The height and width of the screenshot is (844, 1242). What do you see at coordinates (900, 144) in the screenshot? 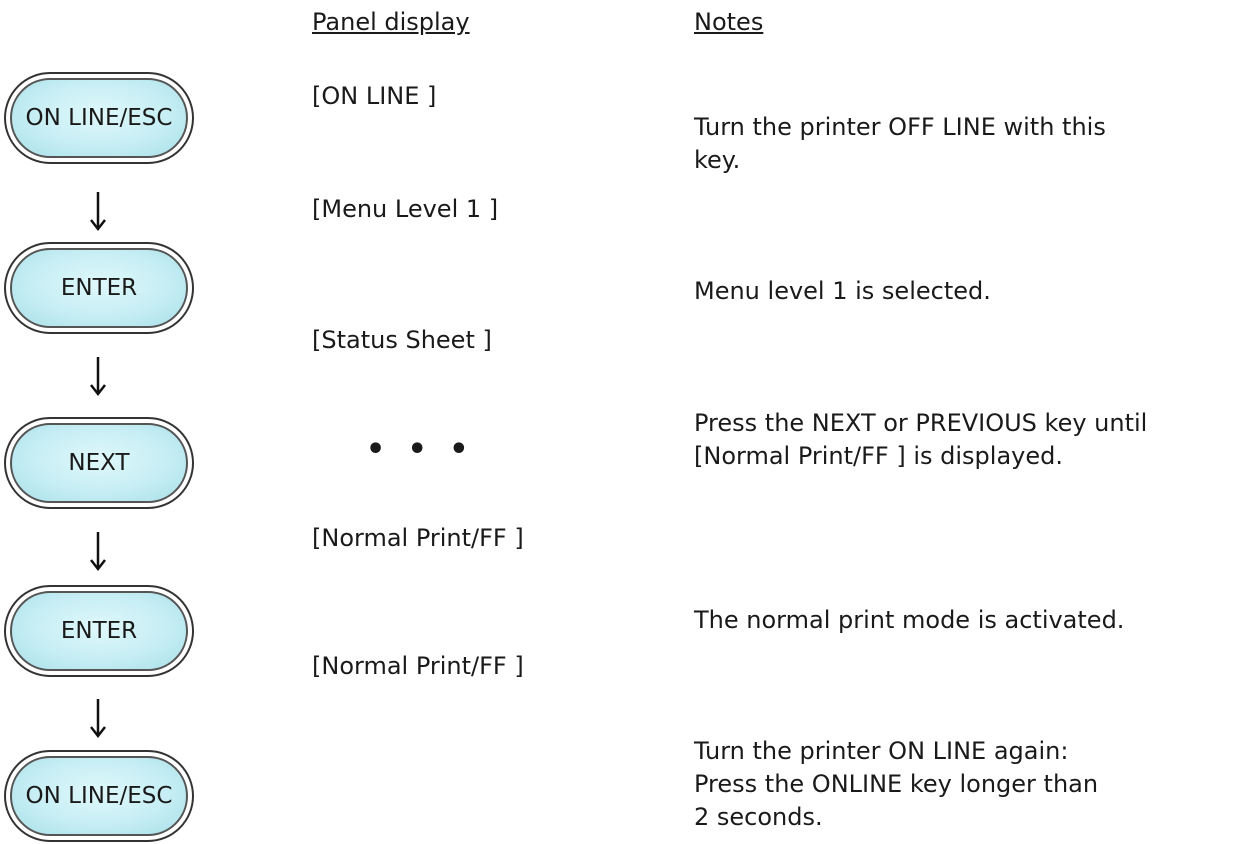
I see `note: Turn the printer OFF LINE with this key.` at bounding box center [900, 144].